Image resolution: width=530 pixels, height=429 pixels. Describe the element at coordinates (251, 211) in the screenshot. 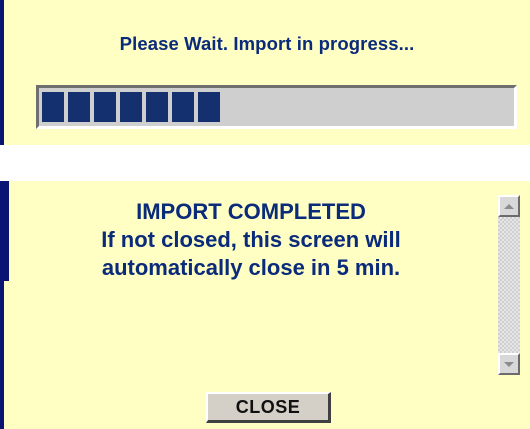

I see `completion-heading: IMPORT COMPLETED` at that location.